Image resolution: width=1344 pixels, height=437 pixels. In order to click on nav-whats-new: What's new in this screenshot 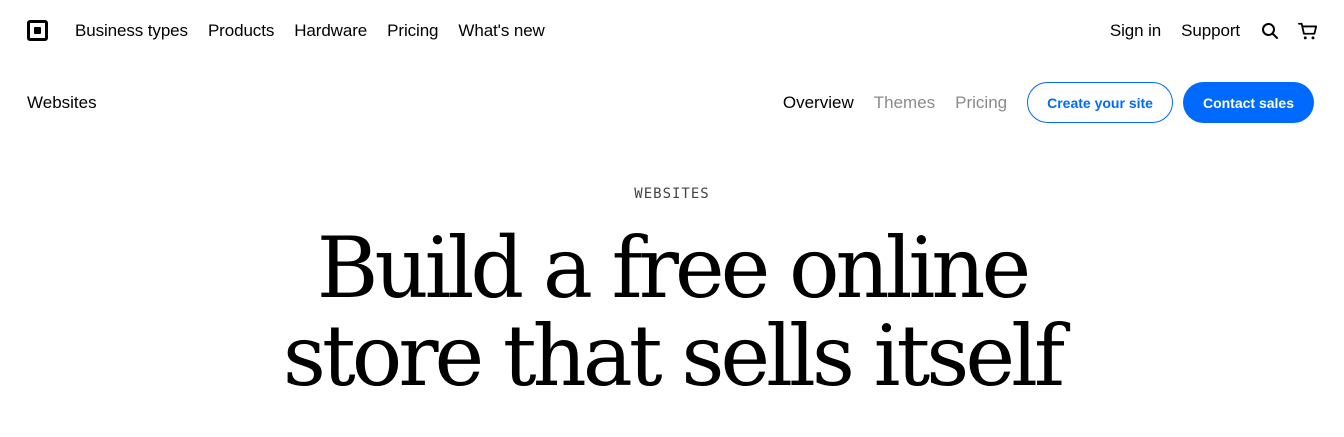, I will do `click(501, 31)`.